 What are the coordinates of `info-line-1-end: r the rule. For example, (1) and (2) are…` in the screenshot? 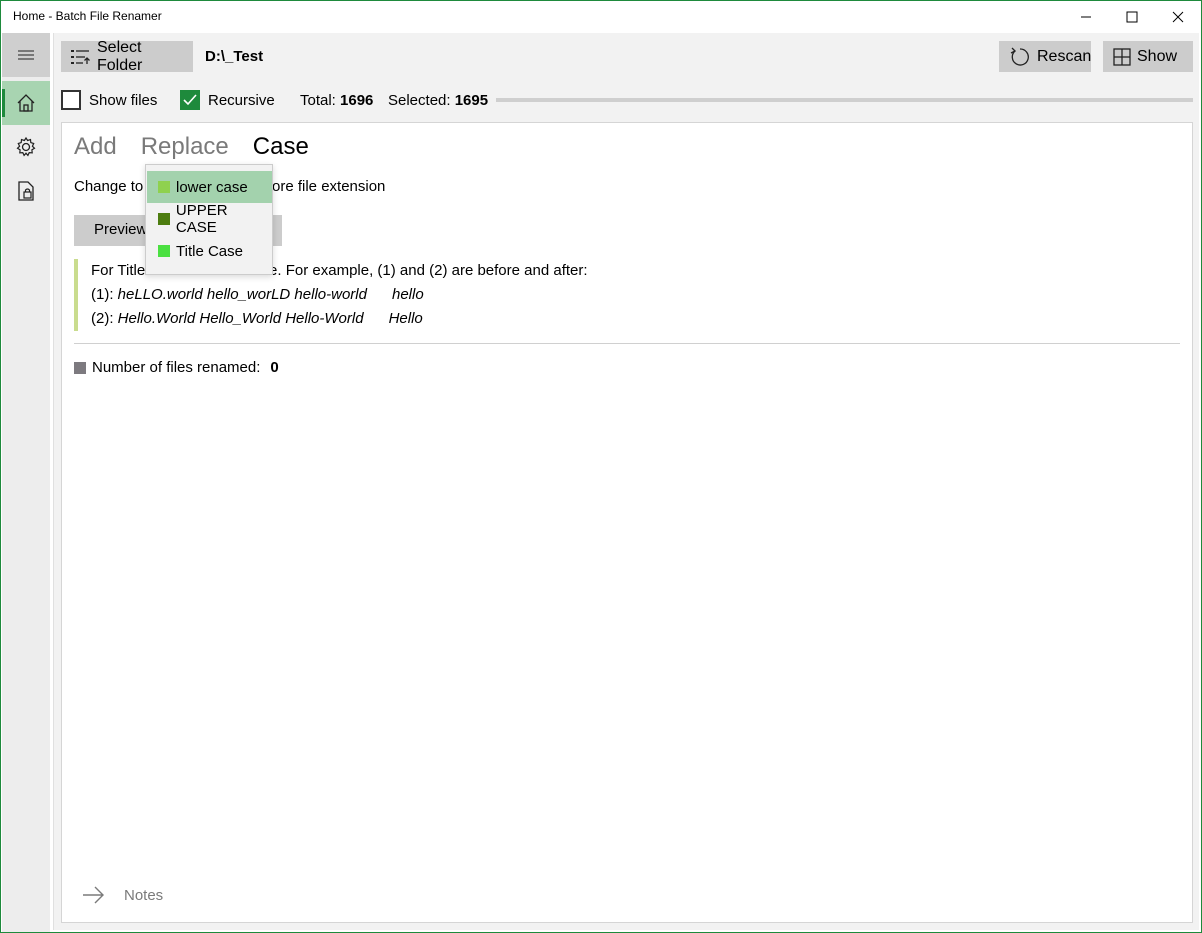 It's located at (403, 270).